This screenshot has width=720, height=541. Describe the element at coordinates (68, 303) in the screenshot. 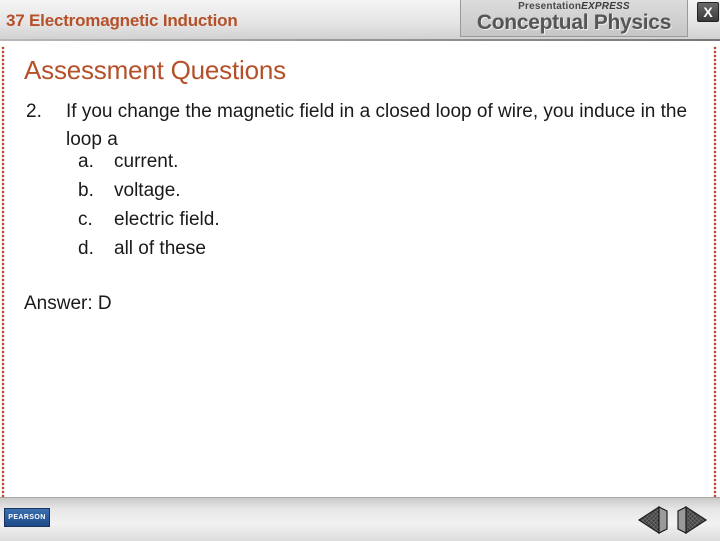

I see `answer-text: Answer: D` at that location.